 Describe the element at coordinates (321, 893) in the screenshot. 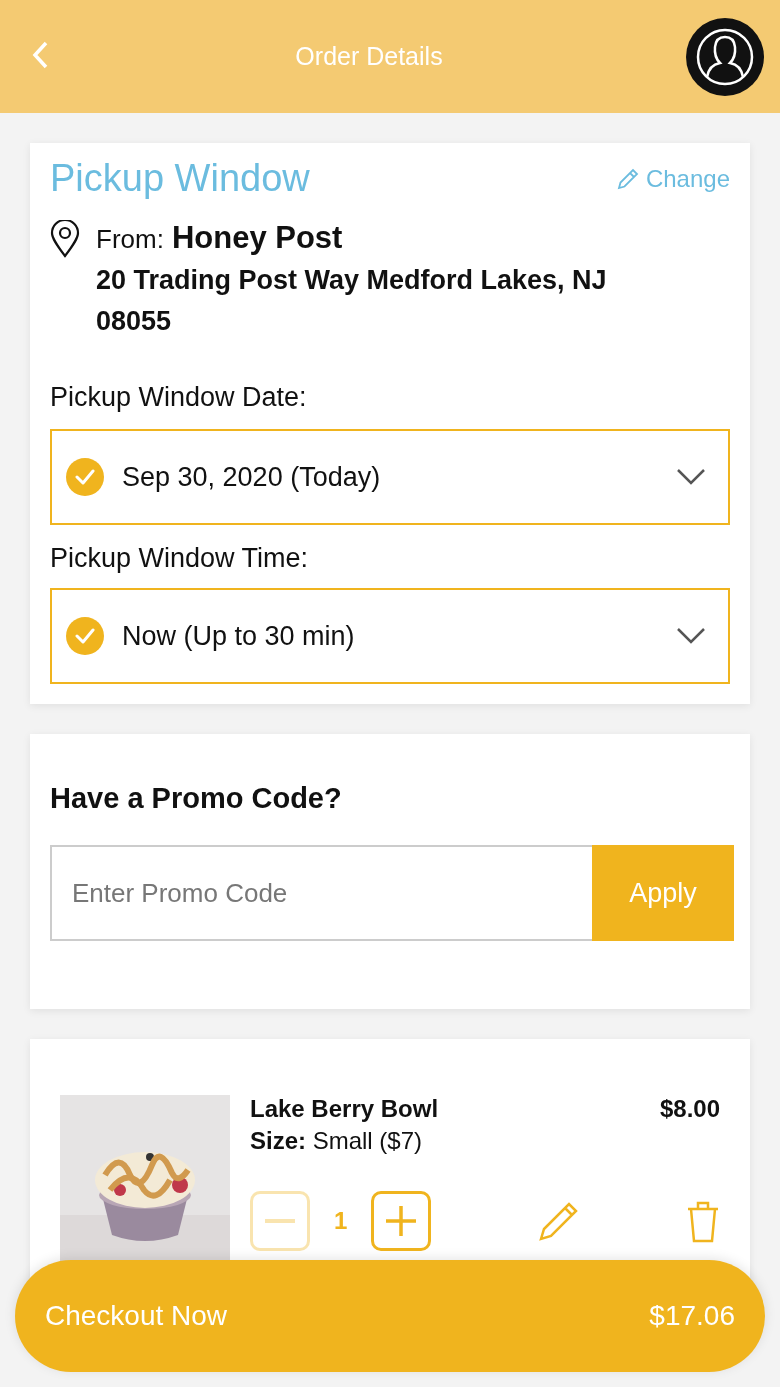

I see `promo-code-field: Enter Promo Code` at that location.